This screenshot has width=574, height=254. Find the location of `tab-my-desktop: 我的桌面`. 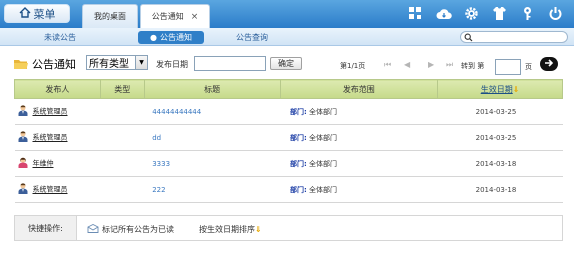

tab-my-desktop: 我的桌面 is located at coordinates (110, 16).